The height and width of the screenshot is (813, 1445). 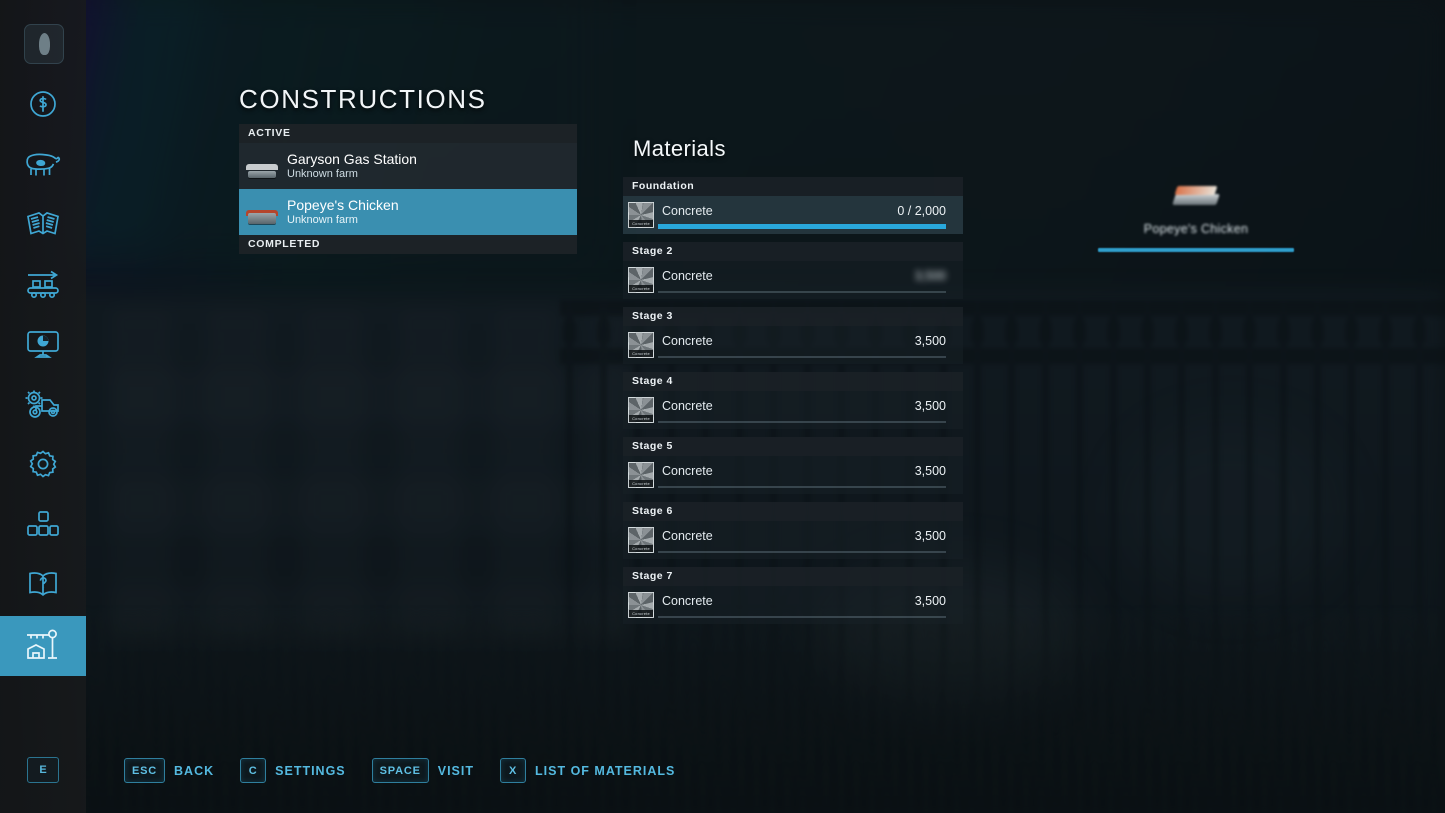 I want to click on stage-header: Stage 5, so click(x=793, y=446).